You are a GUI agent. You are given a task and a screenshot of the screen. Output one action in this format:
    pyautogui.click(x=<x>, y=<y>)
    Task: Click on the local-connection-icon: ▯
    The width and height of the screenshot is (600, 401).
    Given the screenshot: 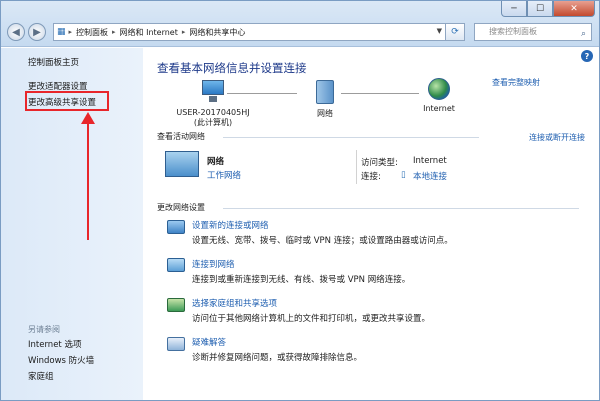 What is the action you would take?
    pyautogui.click(x=403, y=175)
    